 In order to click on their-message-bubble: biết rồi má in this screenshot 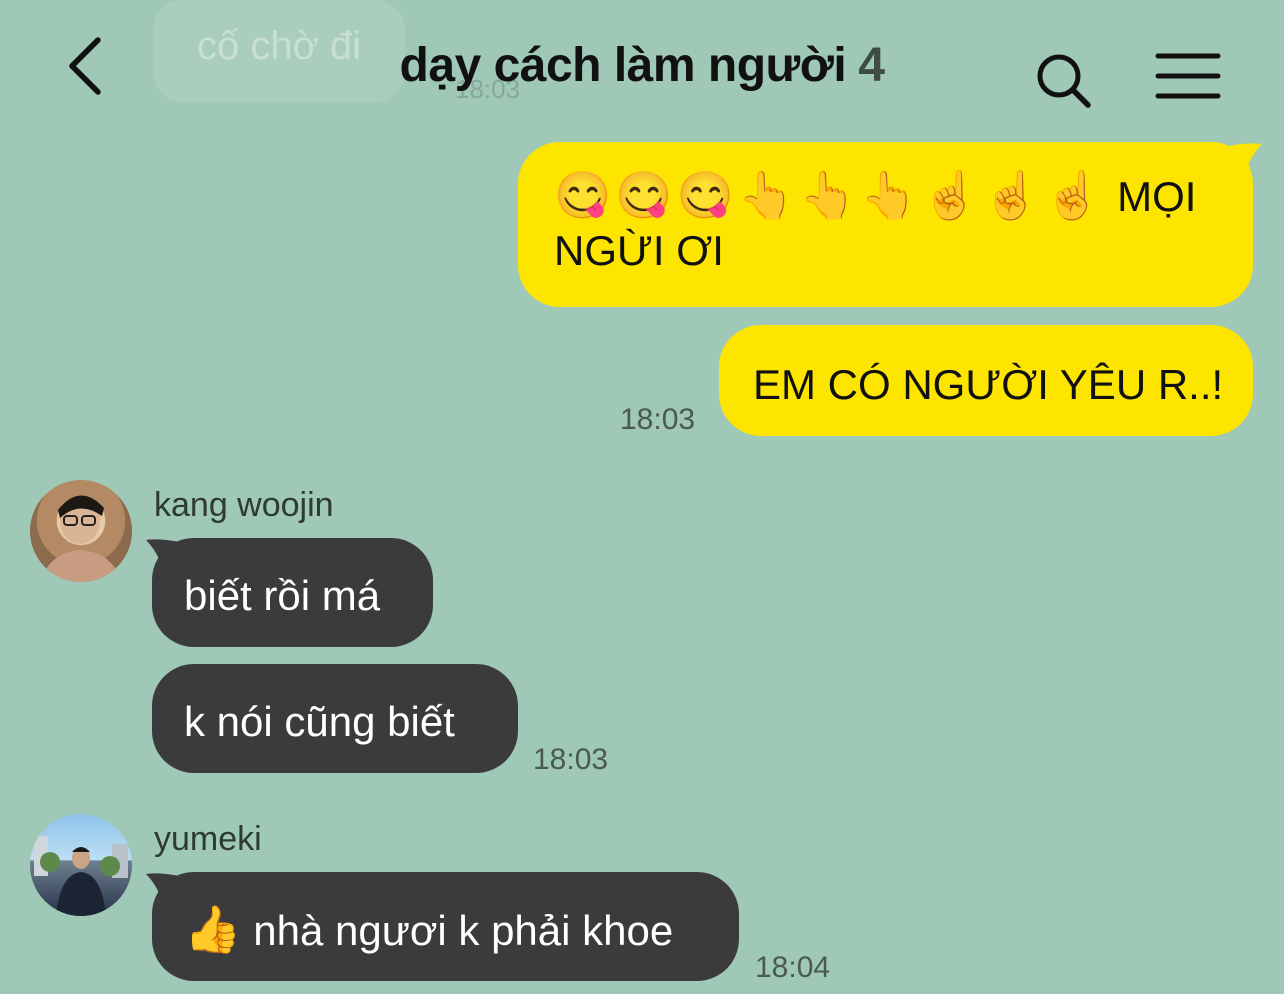, I will do `click(292, 592)`.